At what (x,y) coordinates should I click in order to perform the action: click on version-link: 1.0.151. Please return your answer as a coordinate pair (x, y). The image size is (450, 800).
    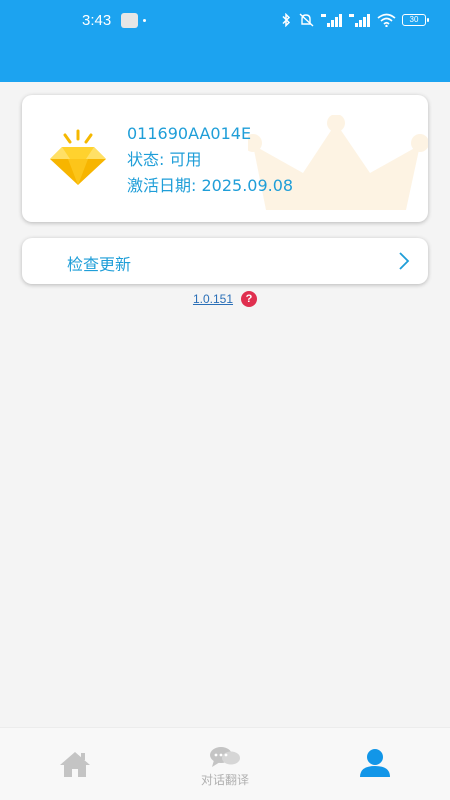
    Looking at the image, I should click on (213, 299).